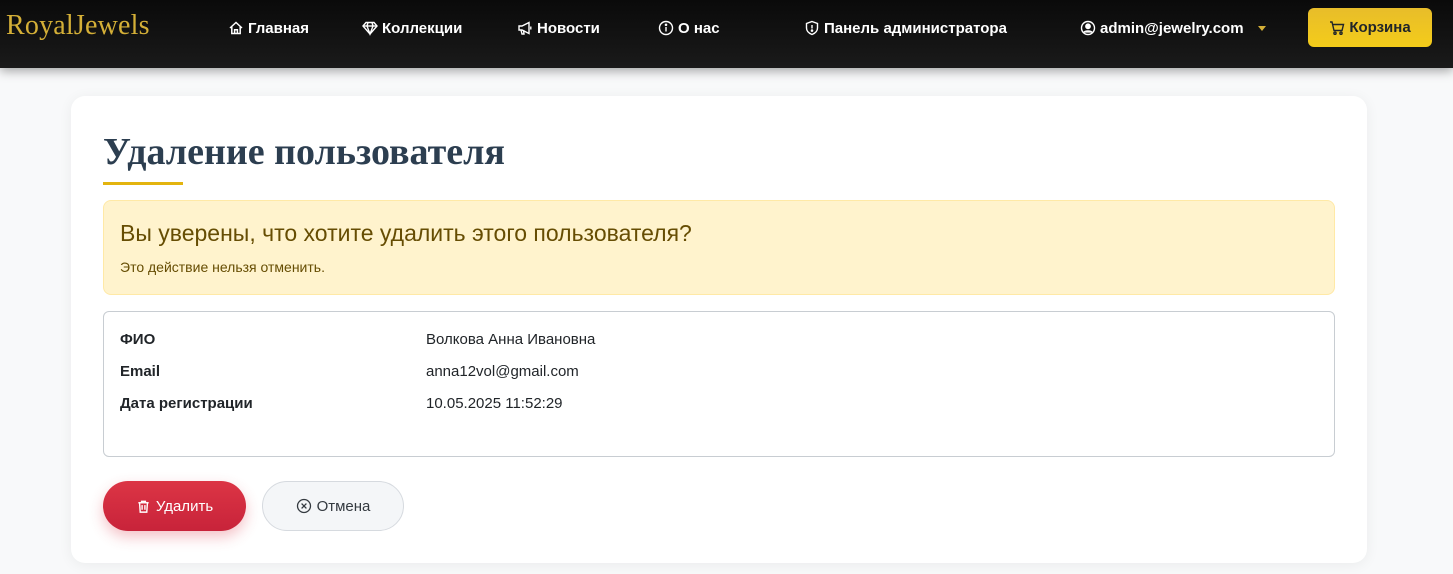 The image size is (1453, 574). Describe the element at coordinates (720, 406) in the screenshot. I see `detail-row-registration-date: Дата регистрации 10.05.2025 11:52:29` at that location.